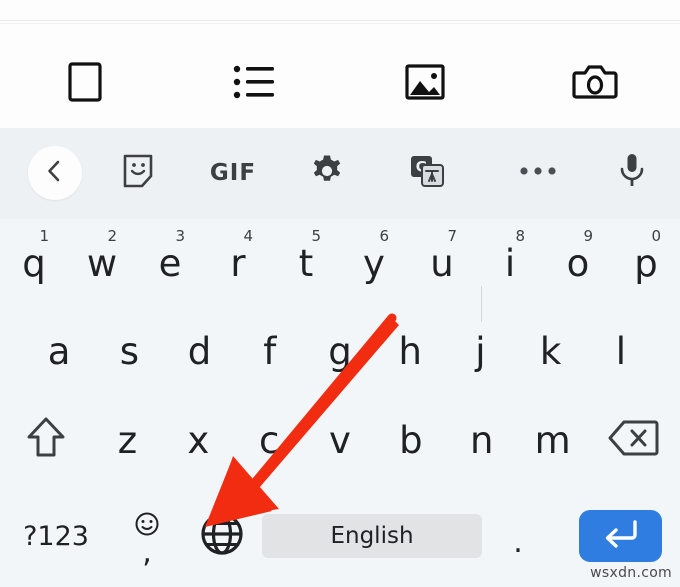 This screenshot has height=587, width=680. I want to click on key-label: c, so click(269, 440).